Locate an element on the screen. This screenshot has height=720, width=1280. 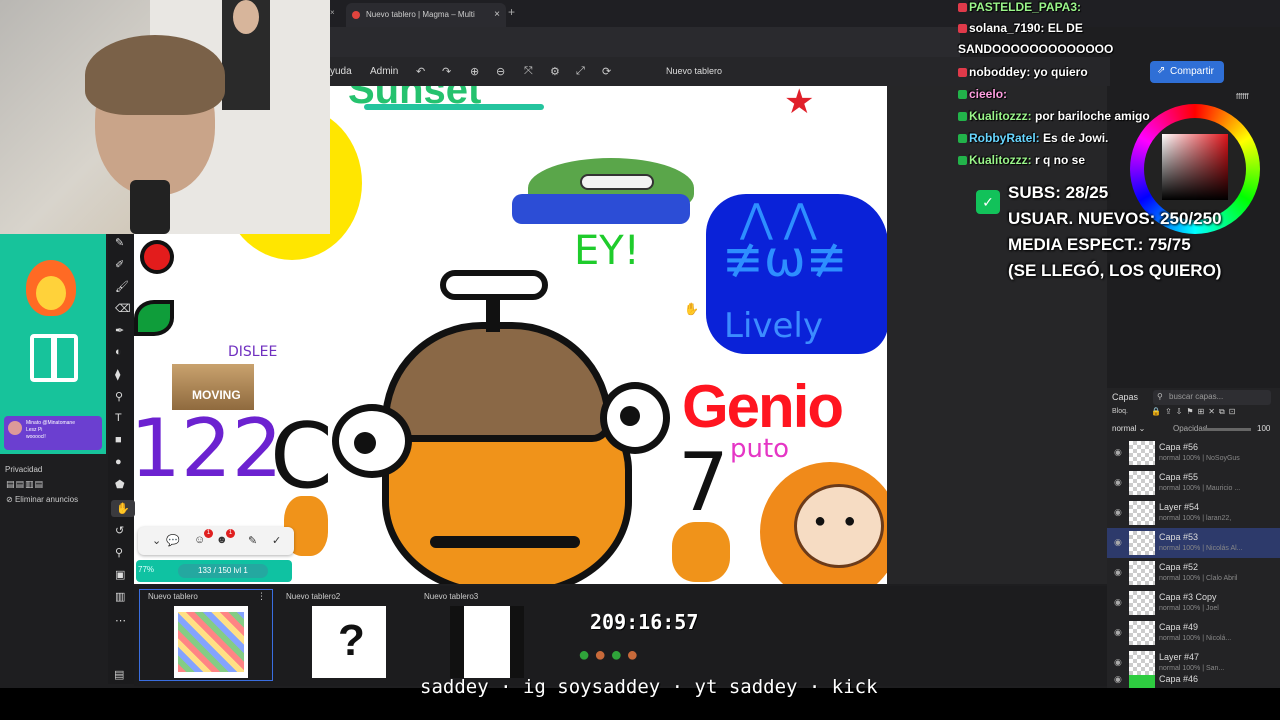
fullscreen-icon: ⤢ is located at coordinates (580, 71).